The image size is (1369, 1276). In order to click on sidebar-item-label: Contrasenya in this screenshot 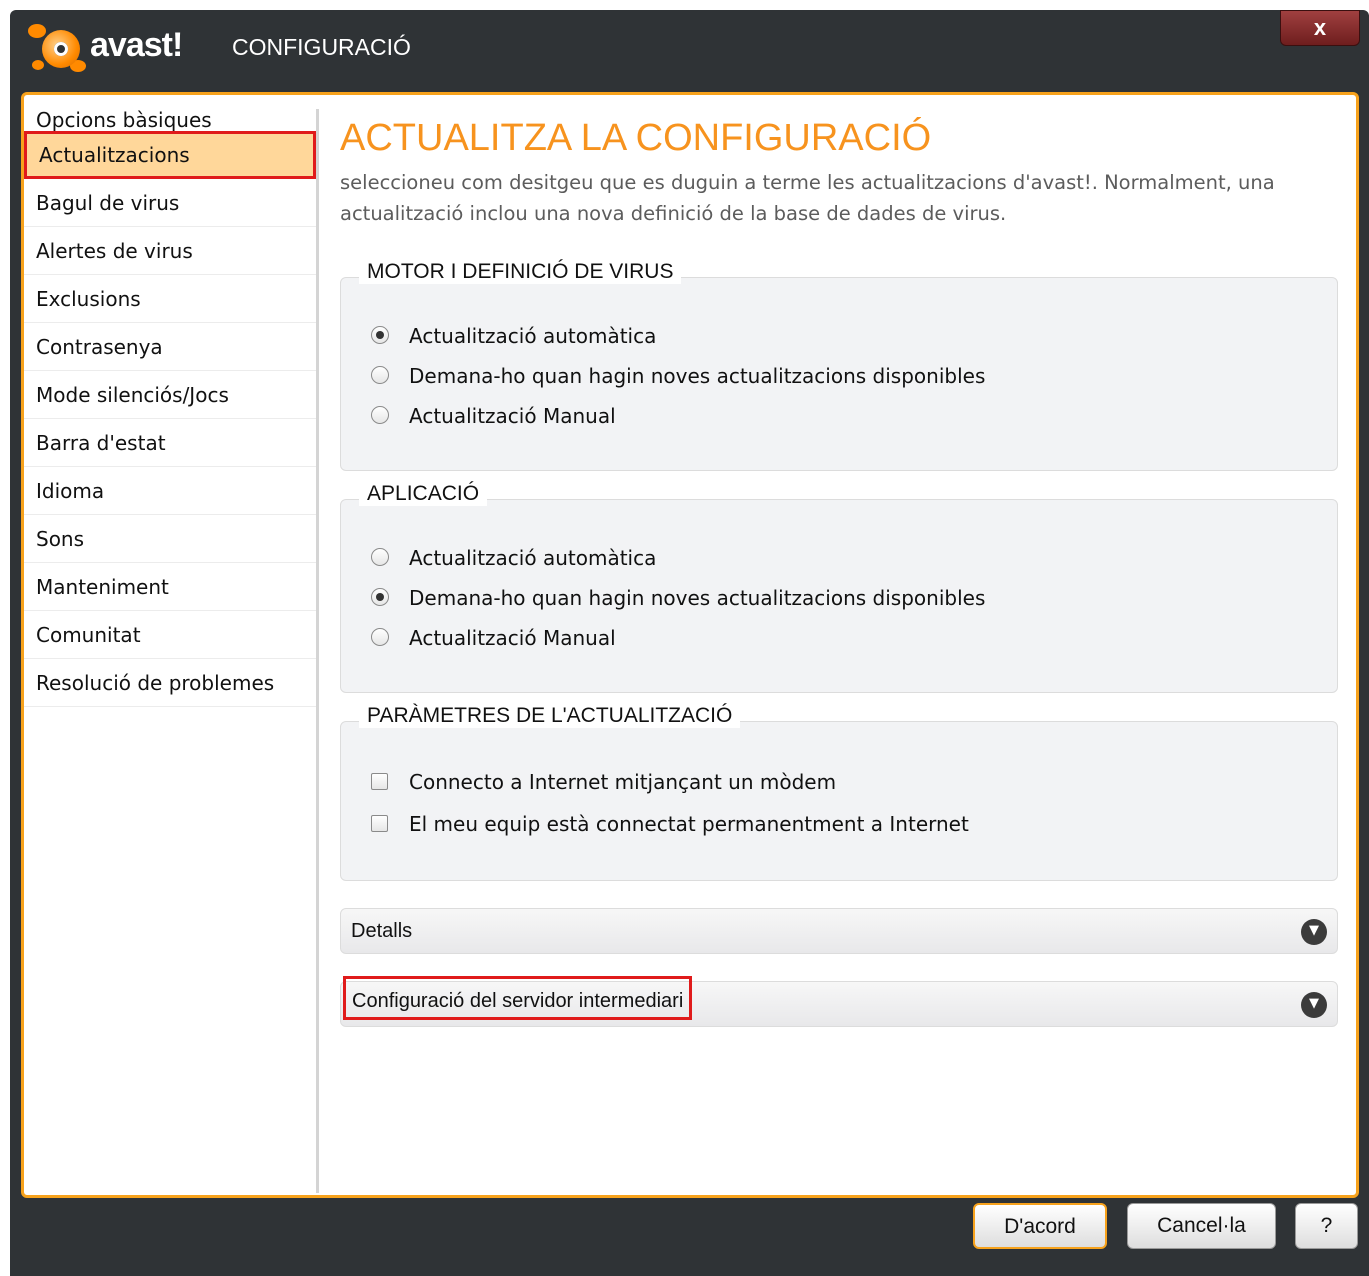, I will do `click(99, 347)`.